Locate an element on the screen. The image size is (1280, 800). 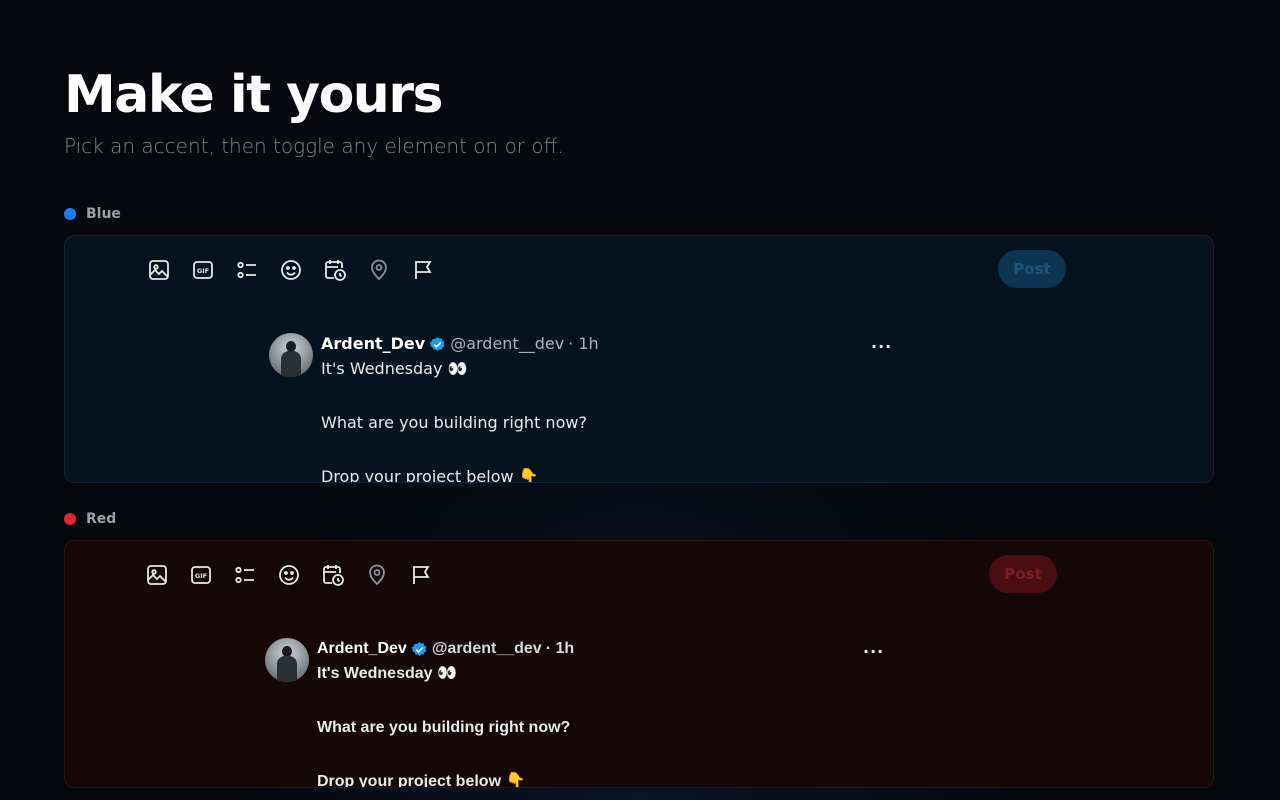
accent-dot-red is located at coordinates (70, 519).